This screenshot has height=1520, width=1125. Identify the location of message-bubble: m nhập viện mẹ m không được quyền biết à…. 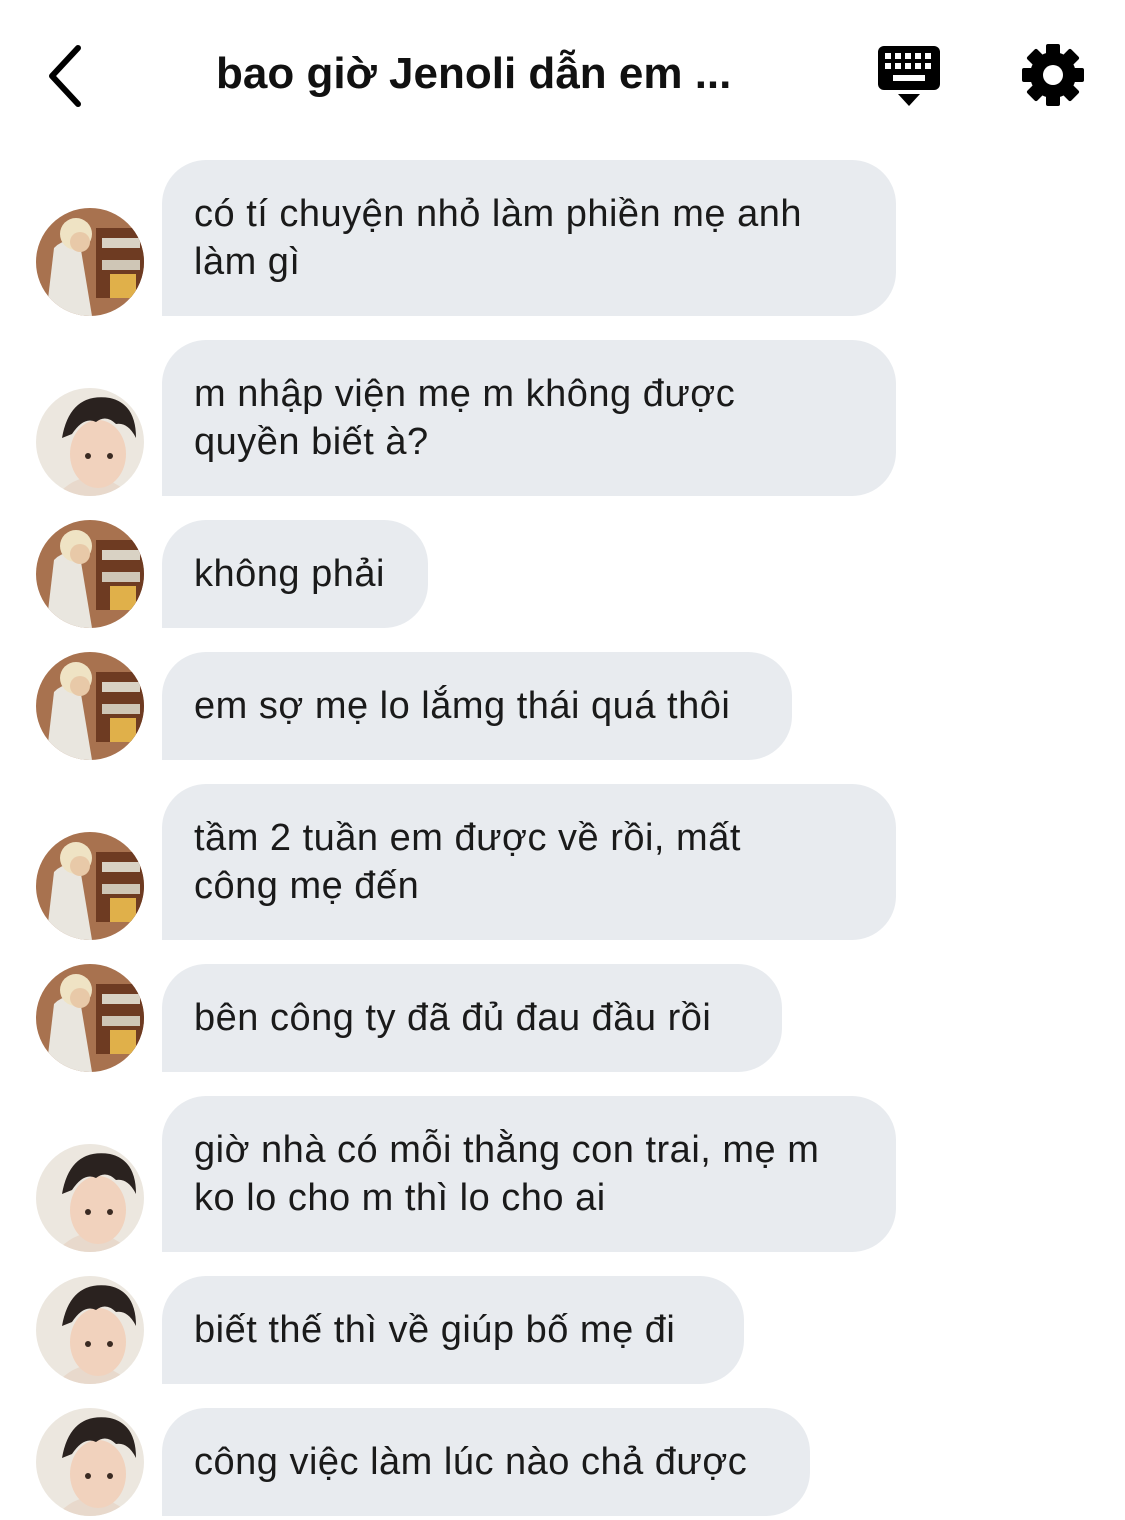
(529, 418).